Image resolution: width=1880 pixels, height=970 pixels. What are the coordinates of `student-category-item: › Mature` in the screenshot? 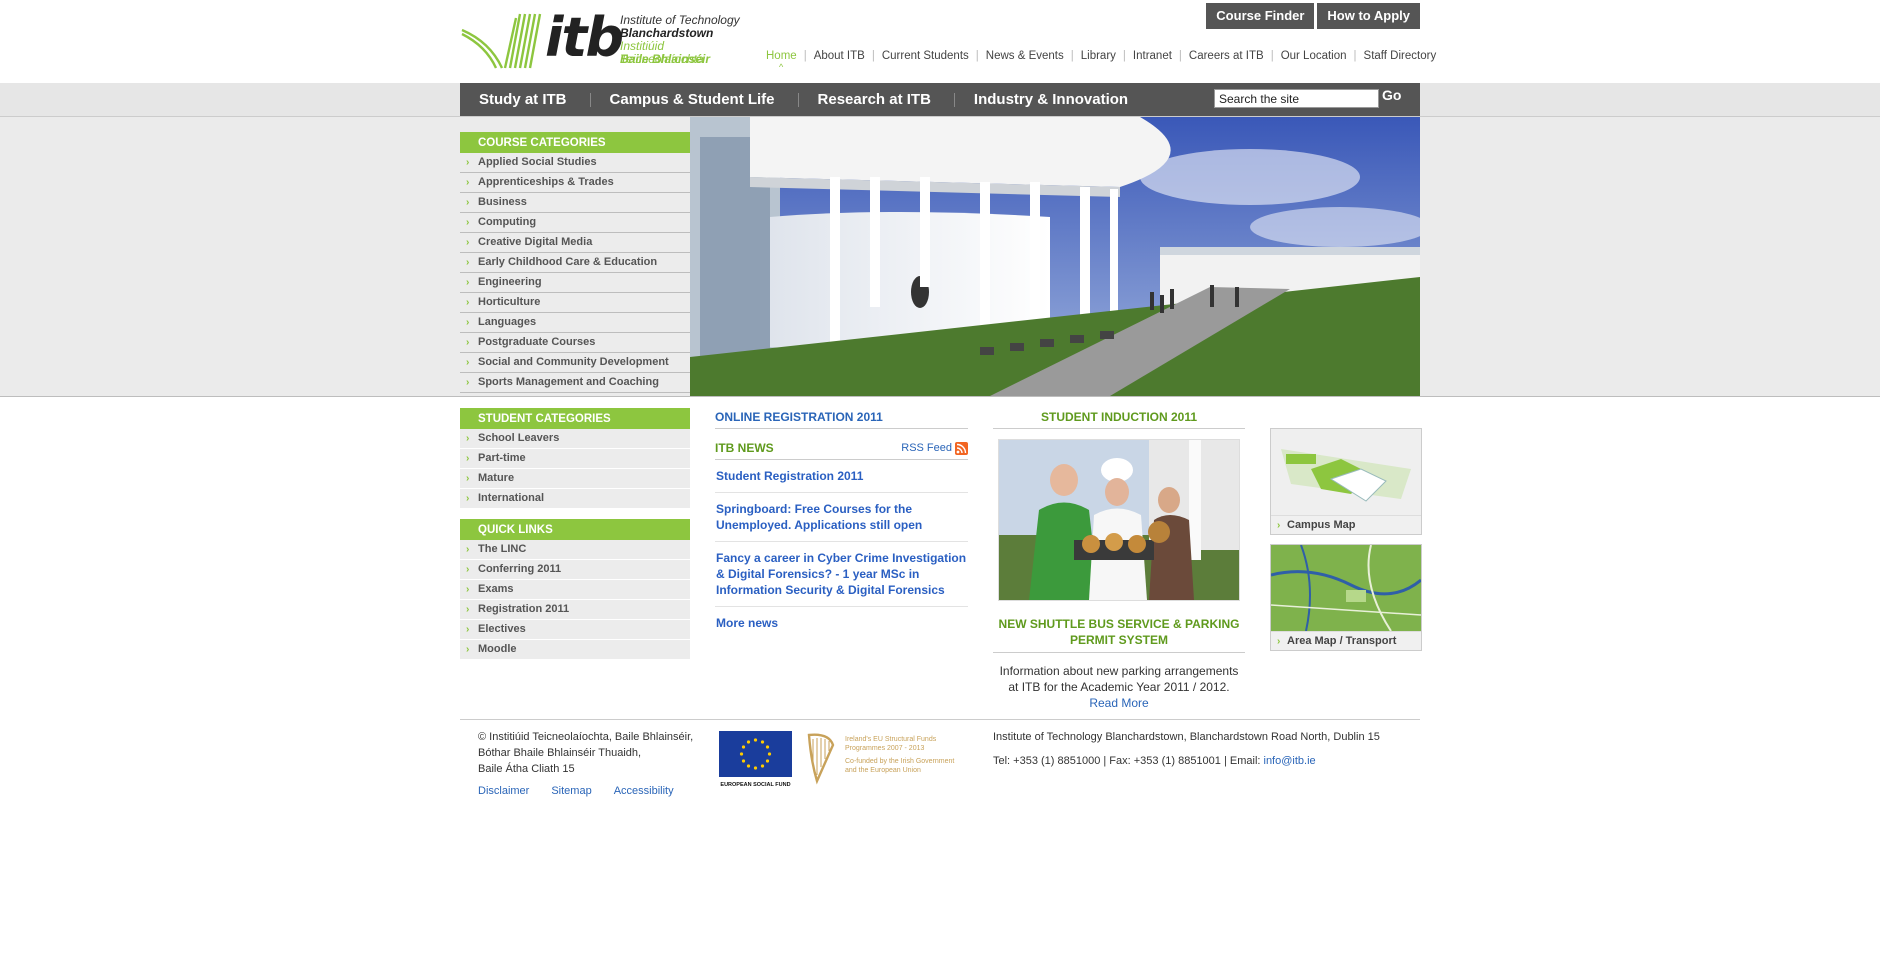 It's located at (575, 479).